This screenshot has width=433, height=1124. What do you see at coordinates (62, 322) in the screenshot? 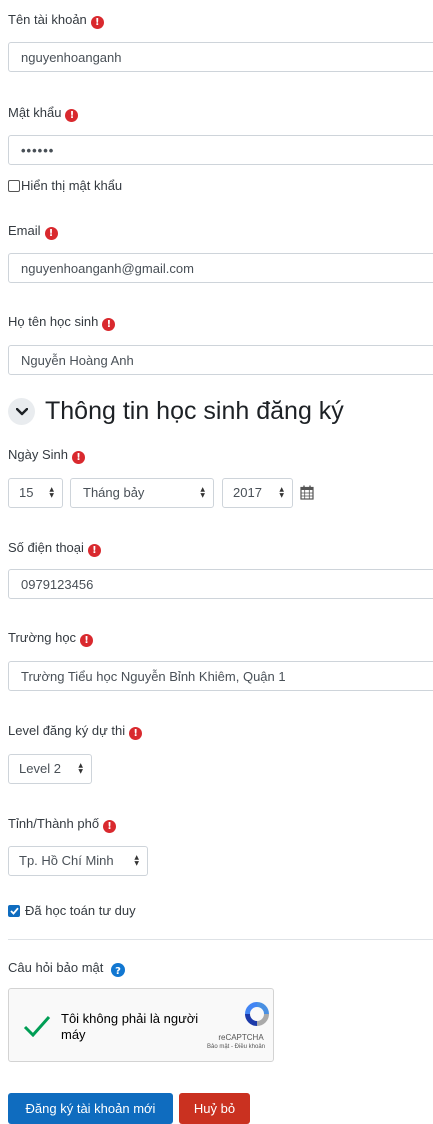
I see `student-name-label: Họ tên học sinh!` at bounding box center [62, 322].